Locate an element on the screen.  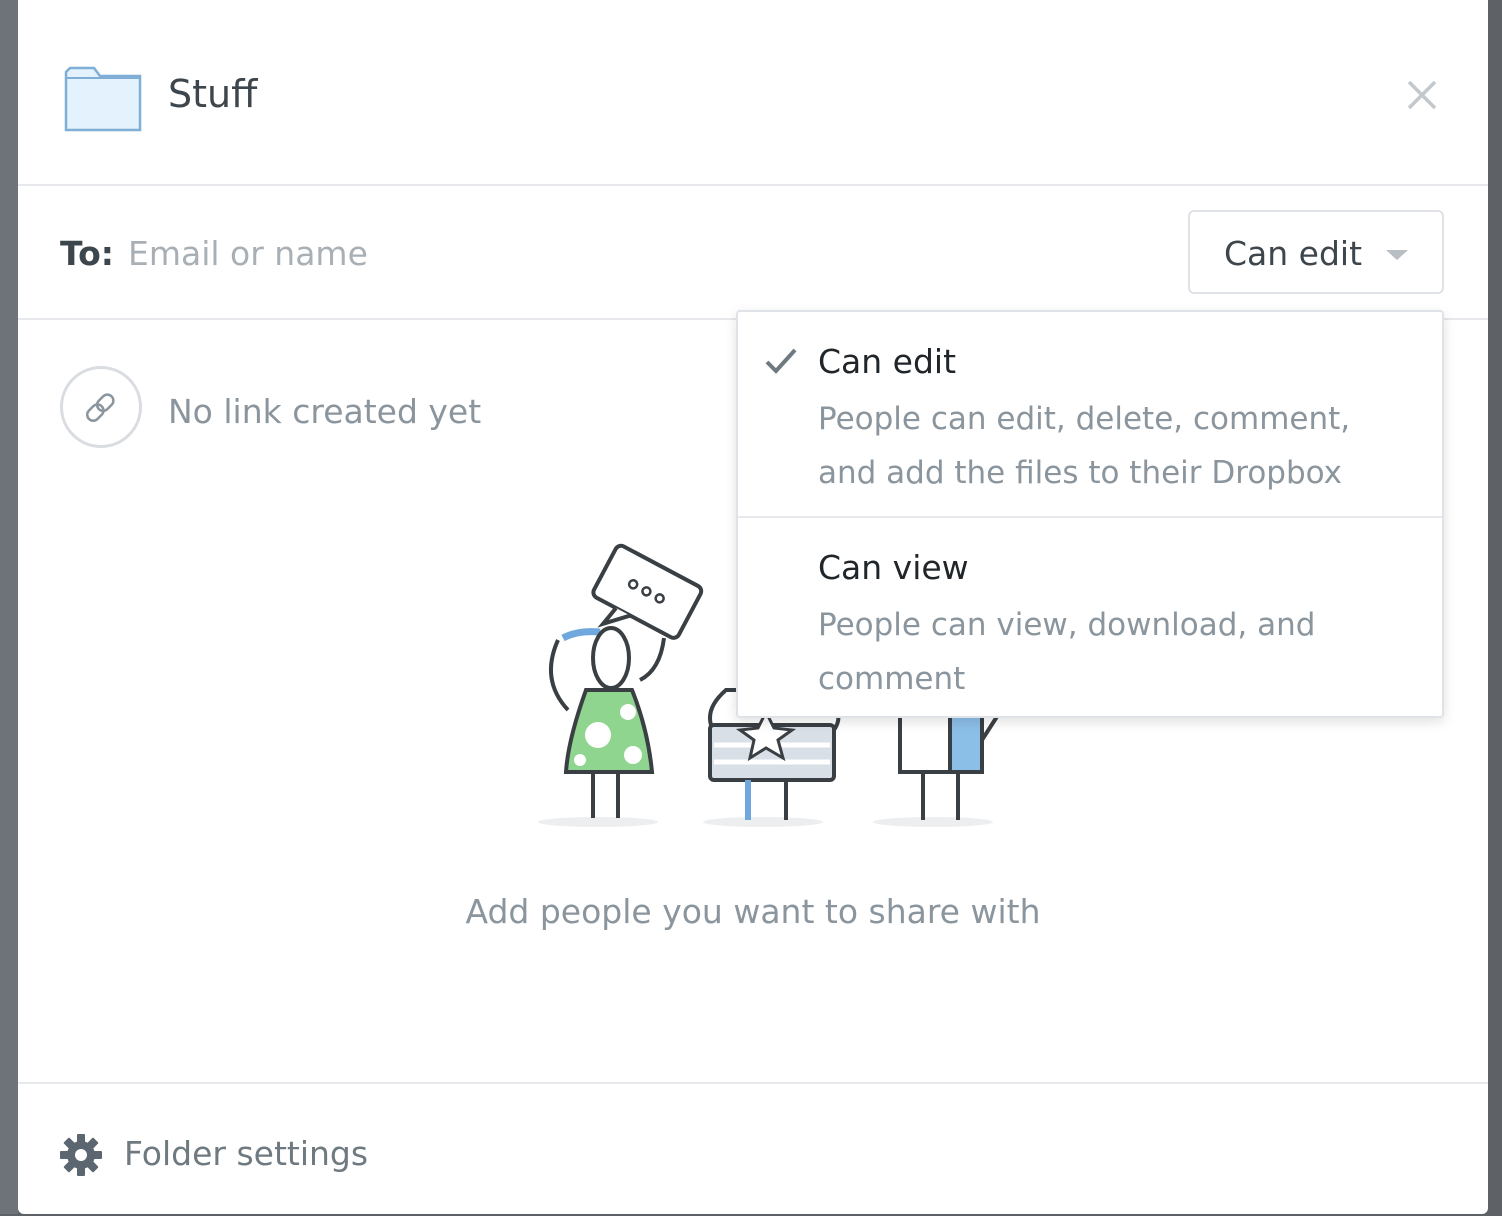
to-label: To: is located at coordinates (87, 253).